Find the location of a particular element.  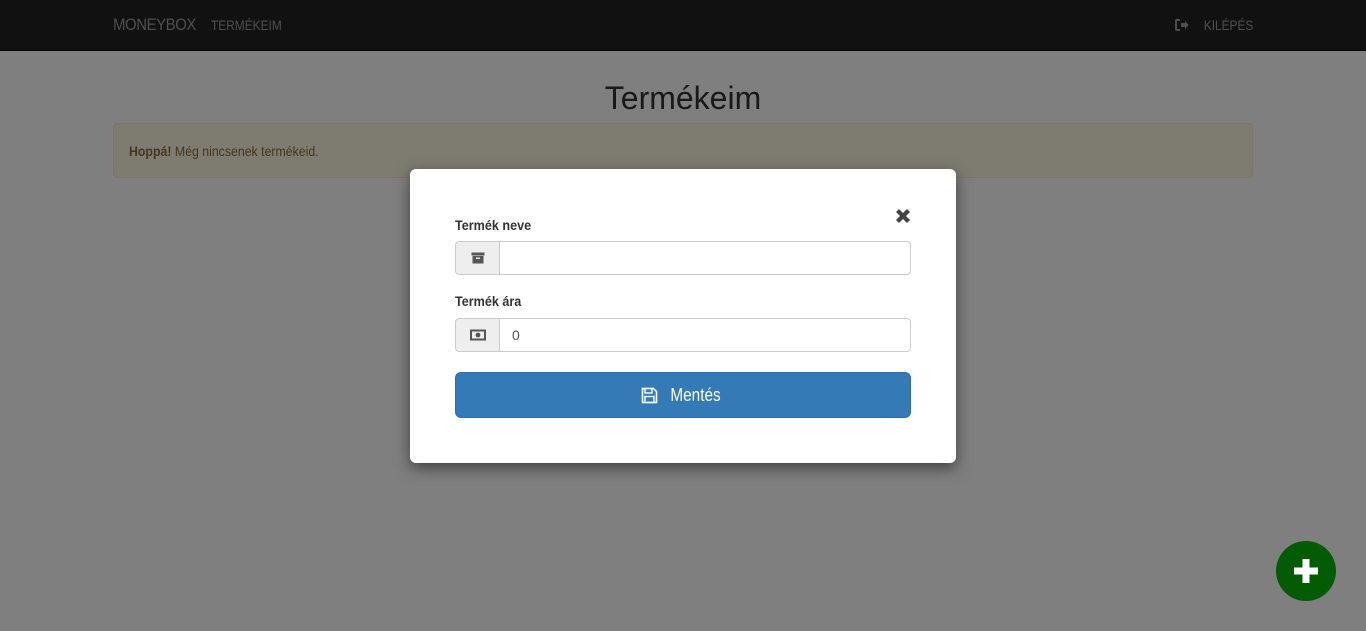

product-price-group is located at coordinates (683, 335).